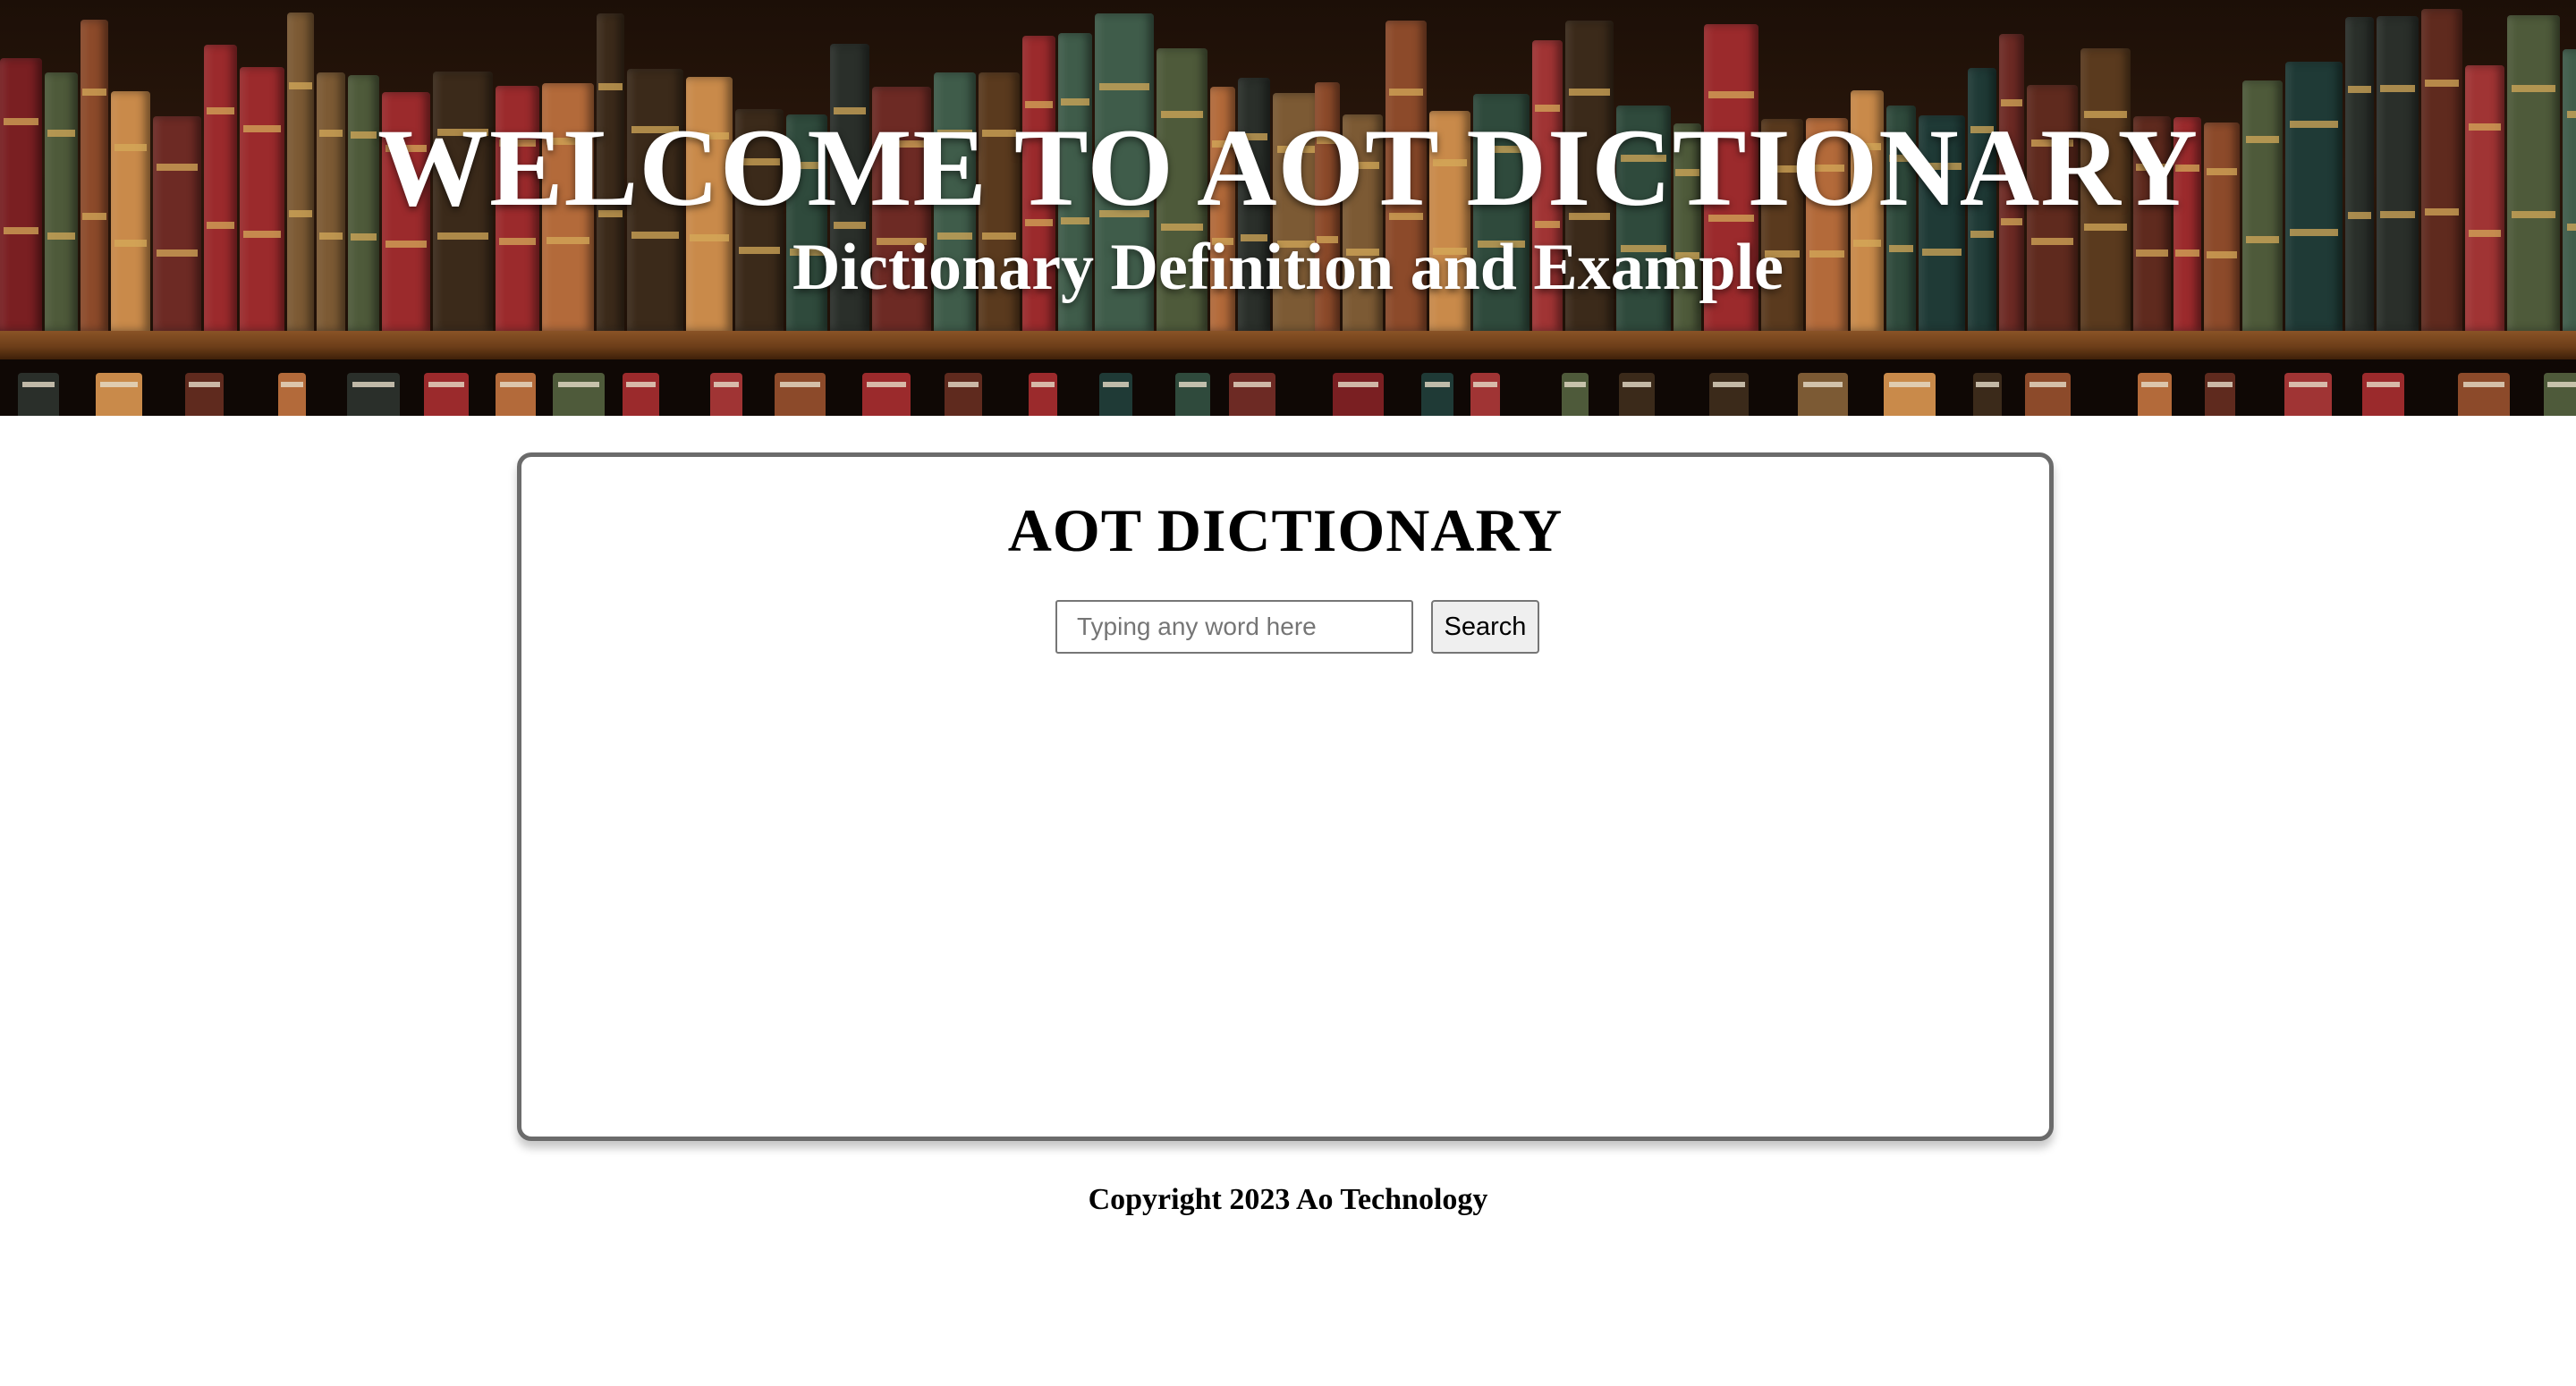 This screenshot has height=1386, width=2576. What do you see at coordinates (1285, 530) in the screenshot?
I see `card-title: AOT DICTIONARY` at bounding box center [1285, 530].